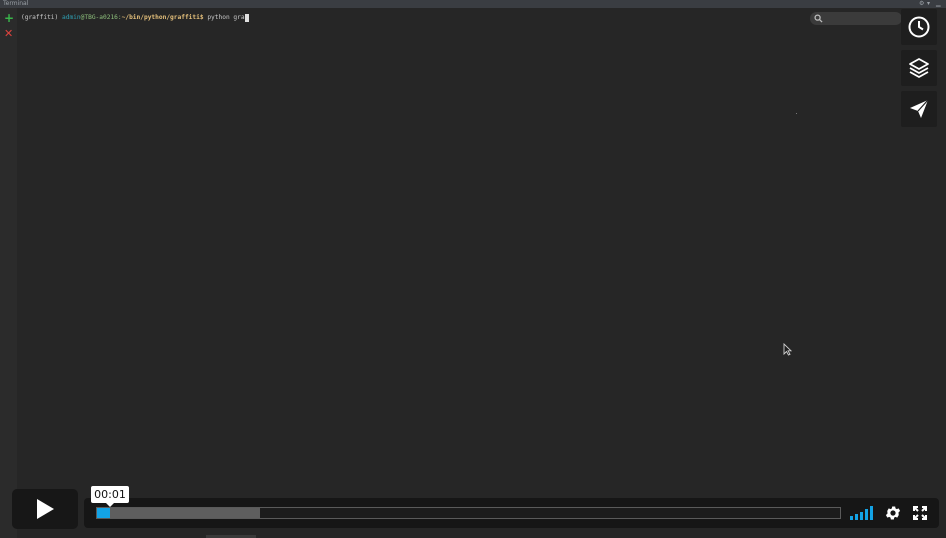  What do you see at coordinates (862, 513) in the screenshot?
I see `volume-icon` at bounding box center [862, 513].